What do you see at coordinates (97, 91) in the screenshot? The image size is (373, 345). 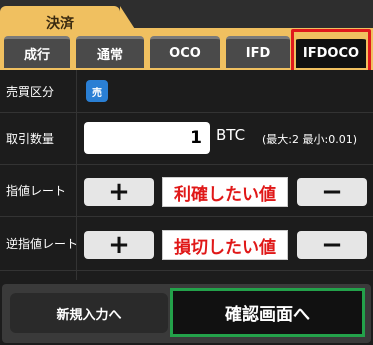 I see `sell-badge: 売` at bounding box center [97, 91].